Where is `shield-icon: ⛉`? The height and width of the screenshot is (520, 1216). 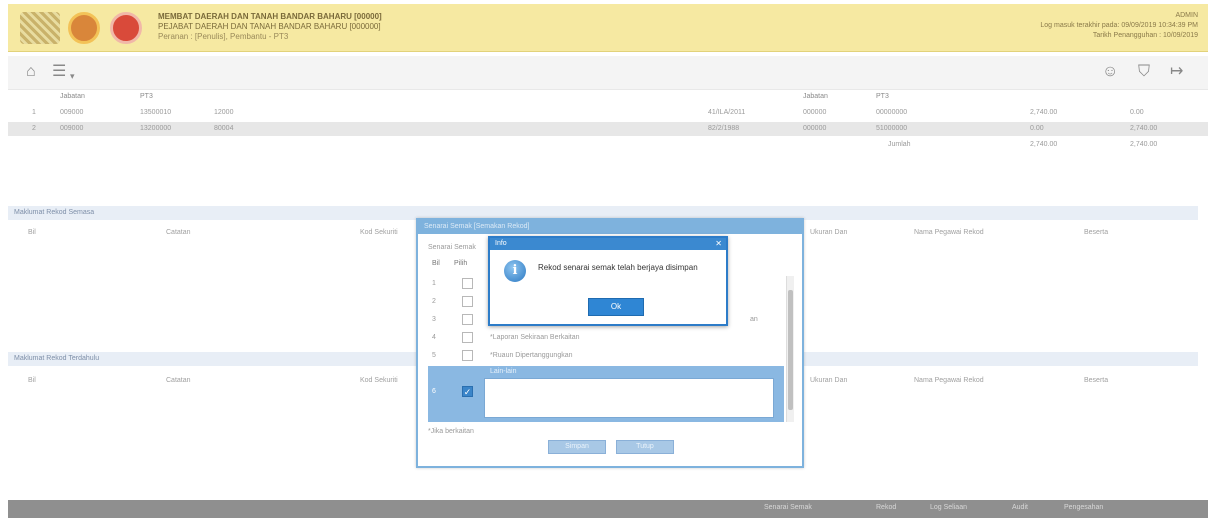 shield-icon: ⛉ is located at coordinates (1144, 72).